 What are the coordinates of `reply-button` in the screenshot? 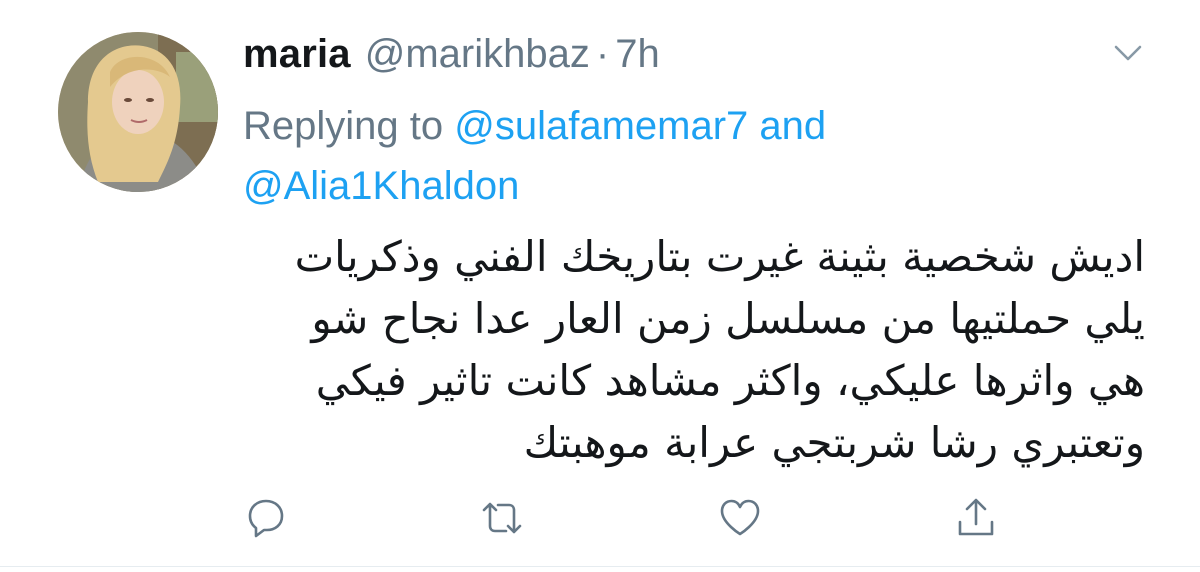 It's located at (266, 518).